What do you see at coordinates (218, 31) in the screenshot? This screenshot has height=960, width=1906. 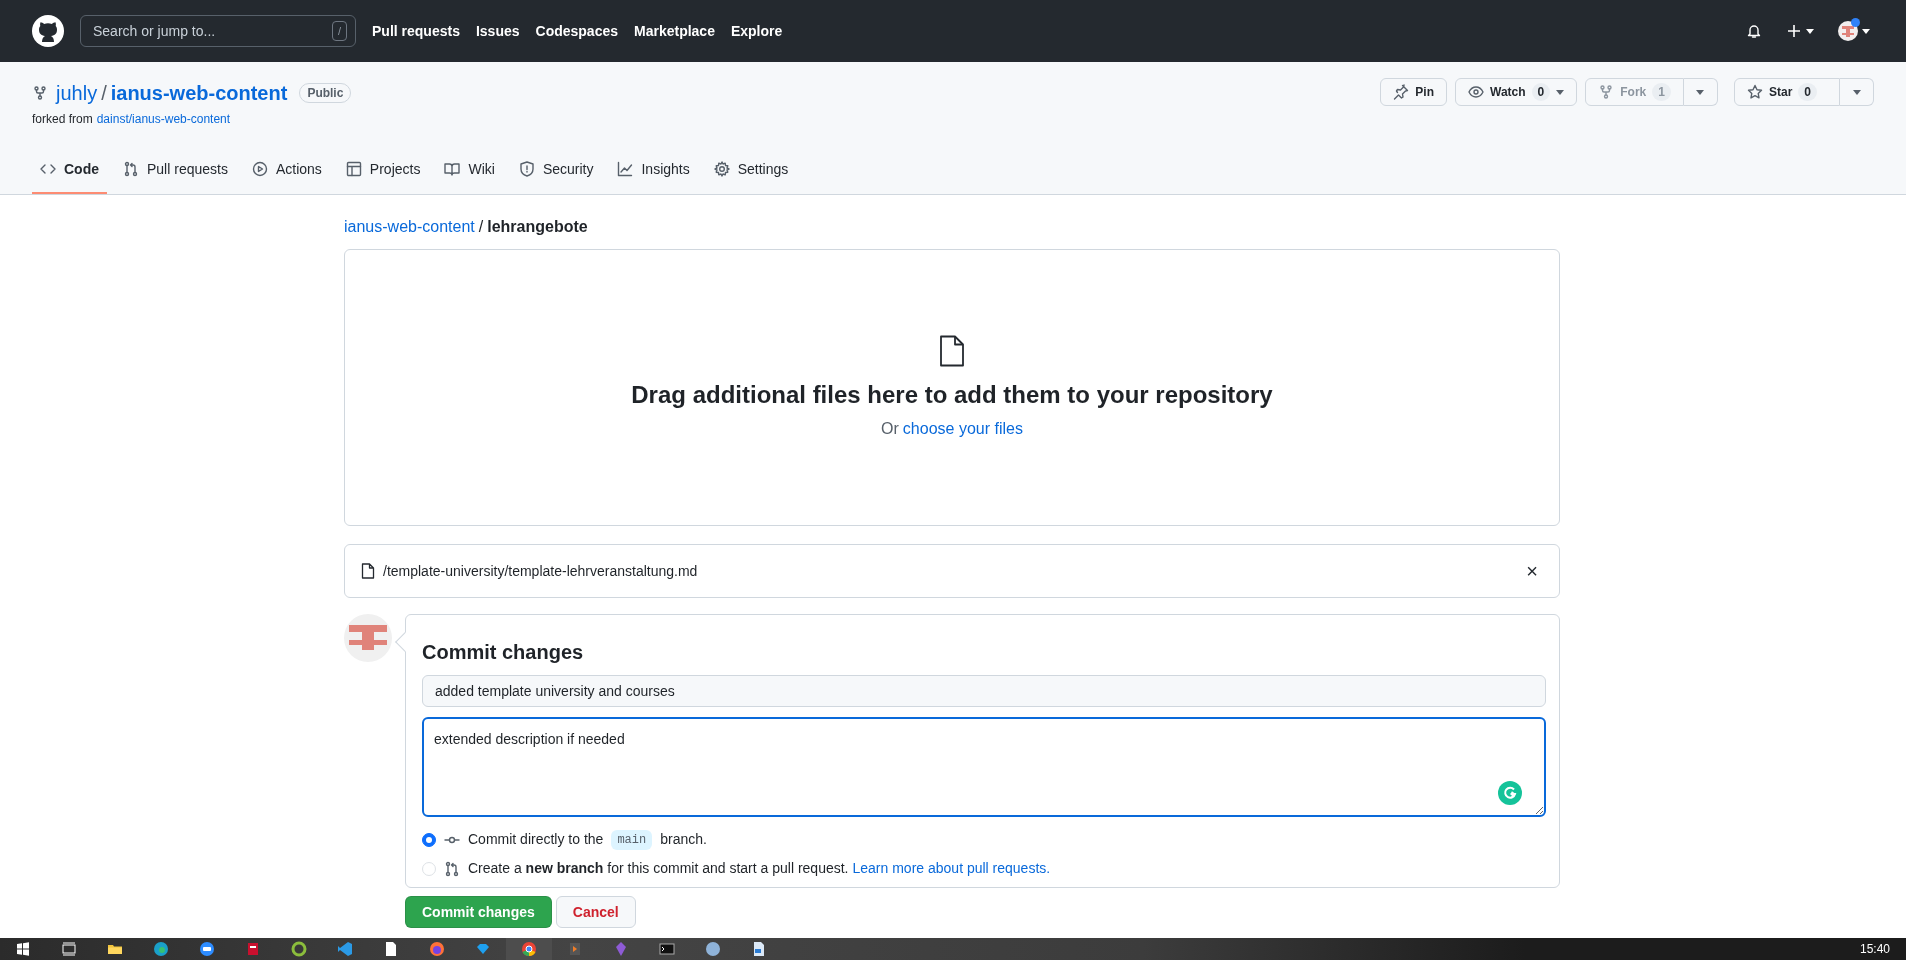 I see `search-field: Search or jump to... /` at bounding box center [218, 31].